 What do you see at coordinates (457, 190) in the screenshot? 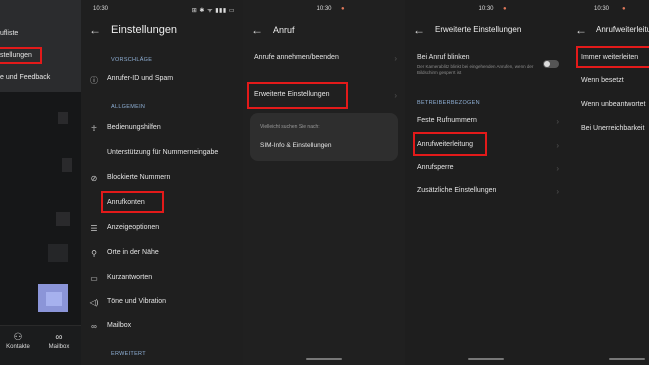
I see `settings-item-label: Zusätzliche Einstellungen` at bounding box center [457, 190].